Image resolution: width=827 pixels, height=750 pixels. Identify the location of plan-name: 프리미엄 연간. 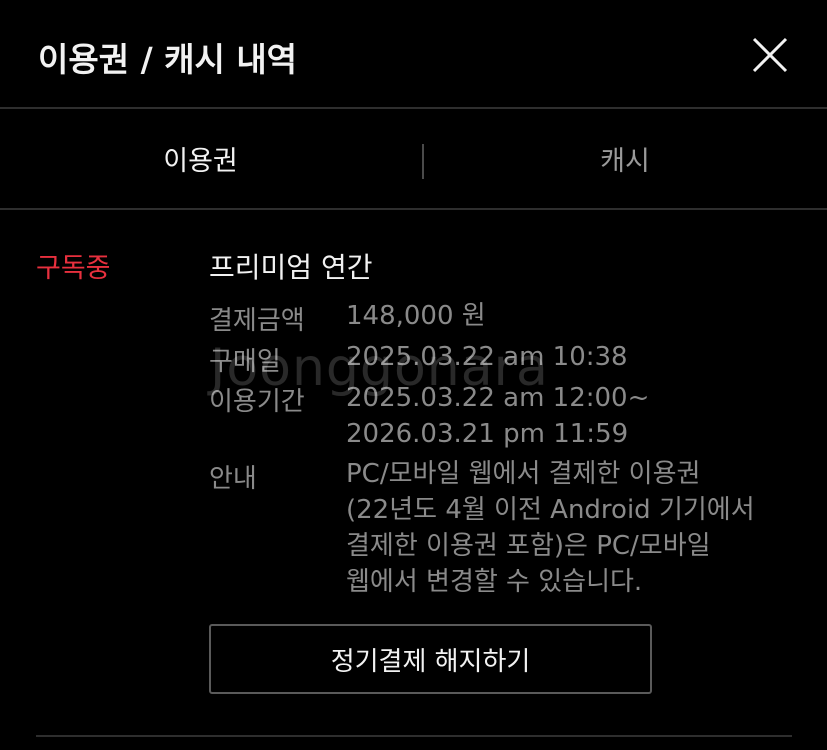
(291, 267).